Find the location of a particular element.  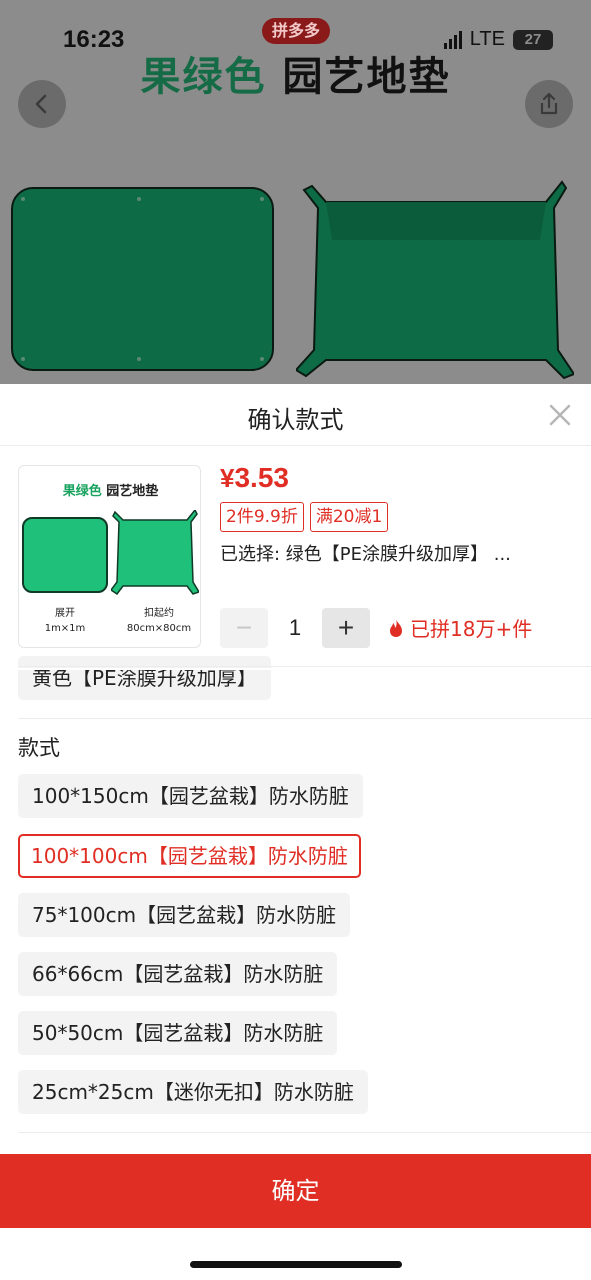

price-value: 3.53 is located at coordinates (261, 477).